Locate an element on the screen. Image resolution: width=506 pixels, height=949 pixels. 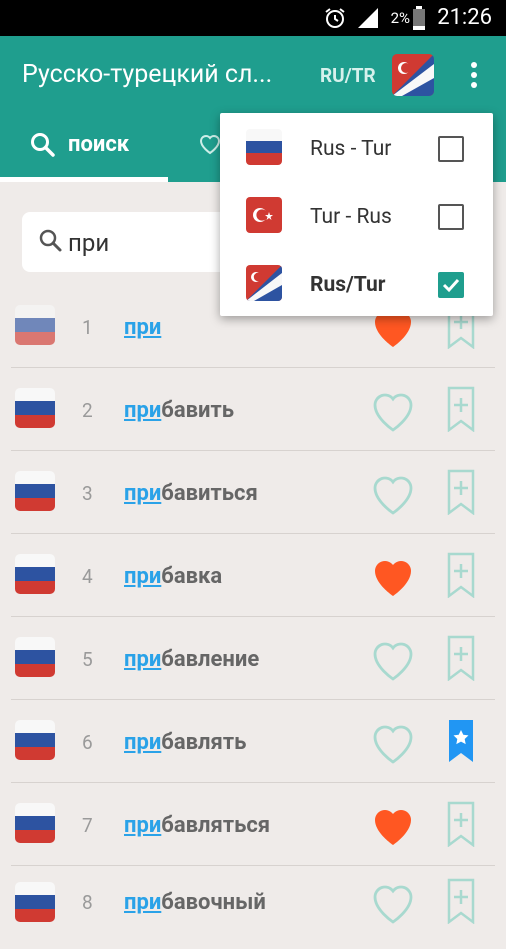
battery-percent: 2% is located at coordinates (400, 18).